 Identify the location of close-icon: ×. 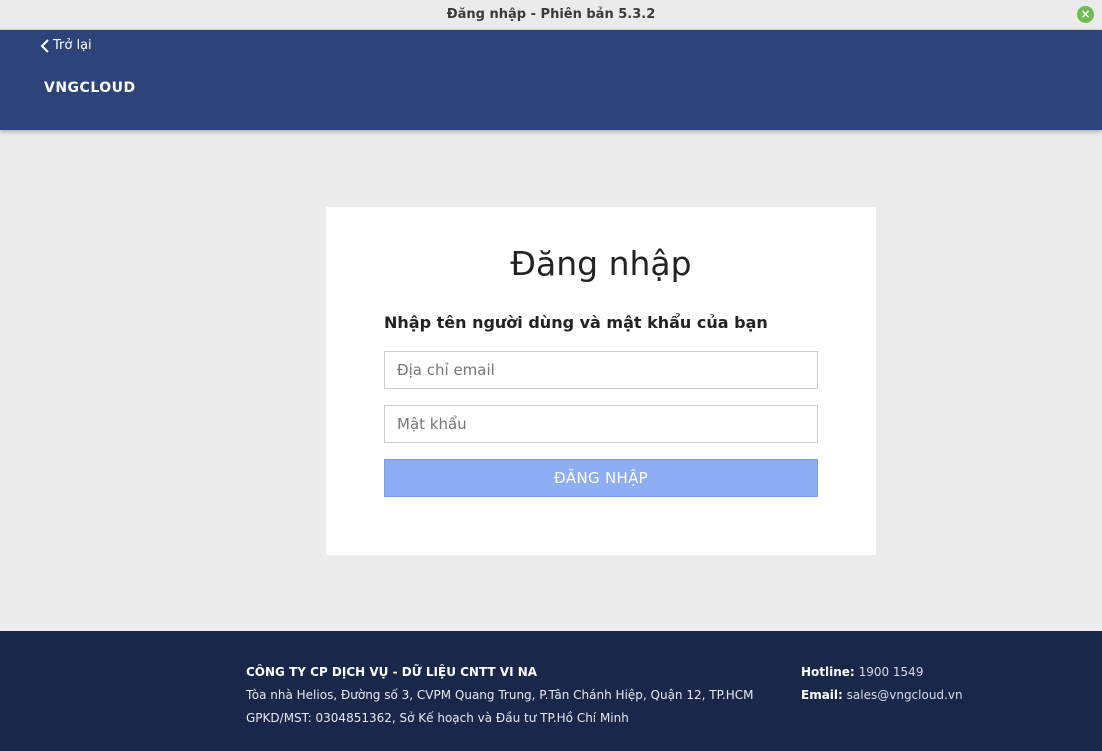
(1085, 14).